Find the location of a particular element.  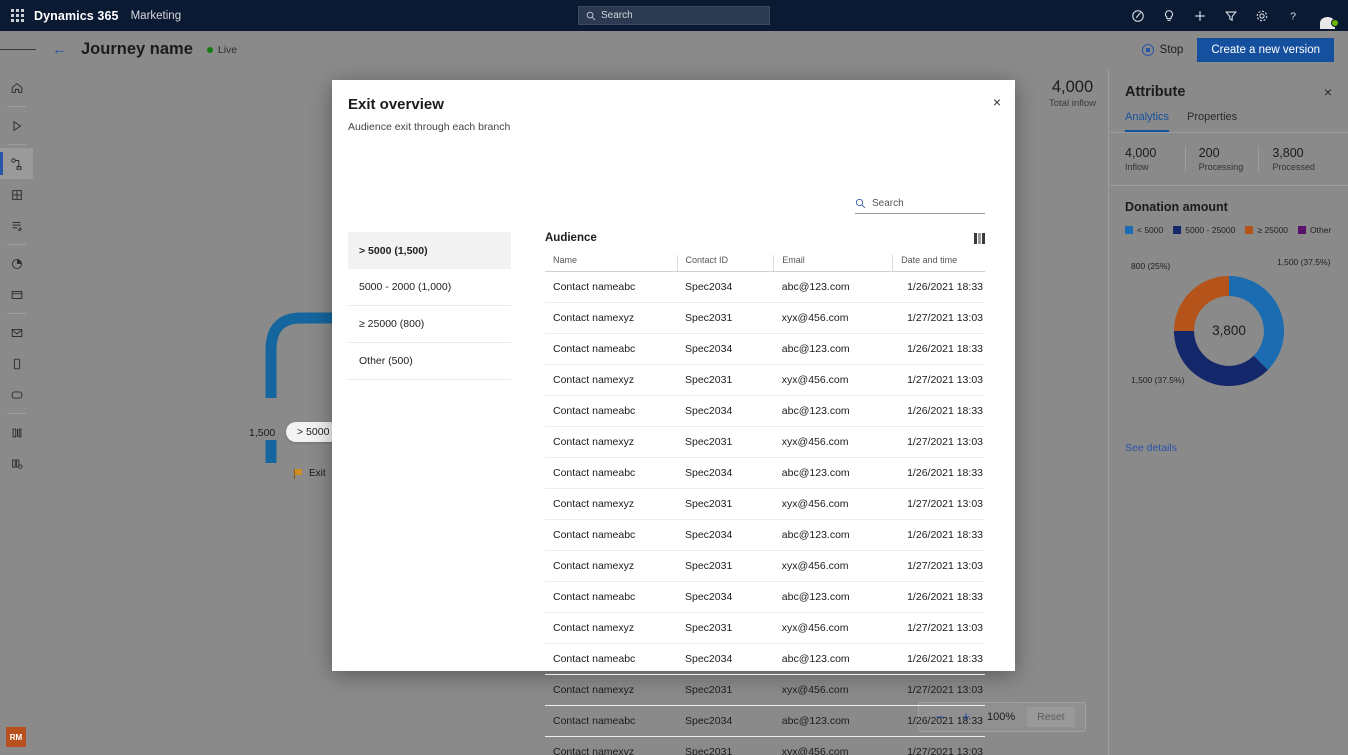

dialog-subtitle: Audience exit through each branch is located at coordinates (429, 127).